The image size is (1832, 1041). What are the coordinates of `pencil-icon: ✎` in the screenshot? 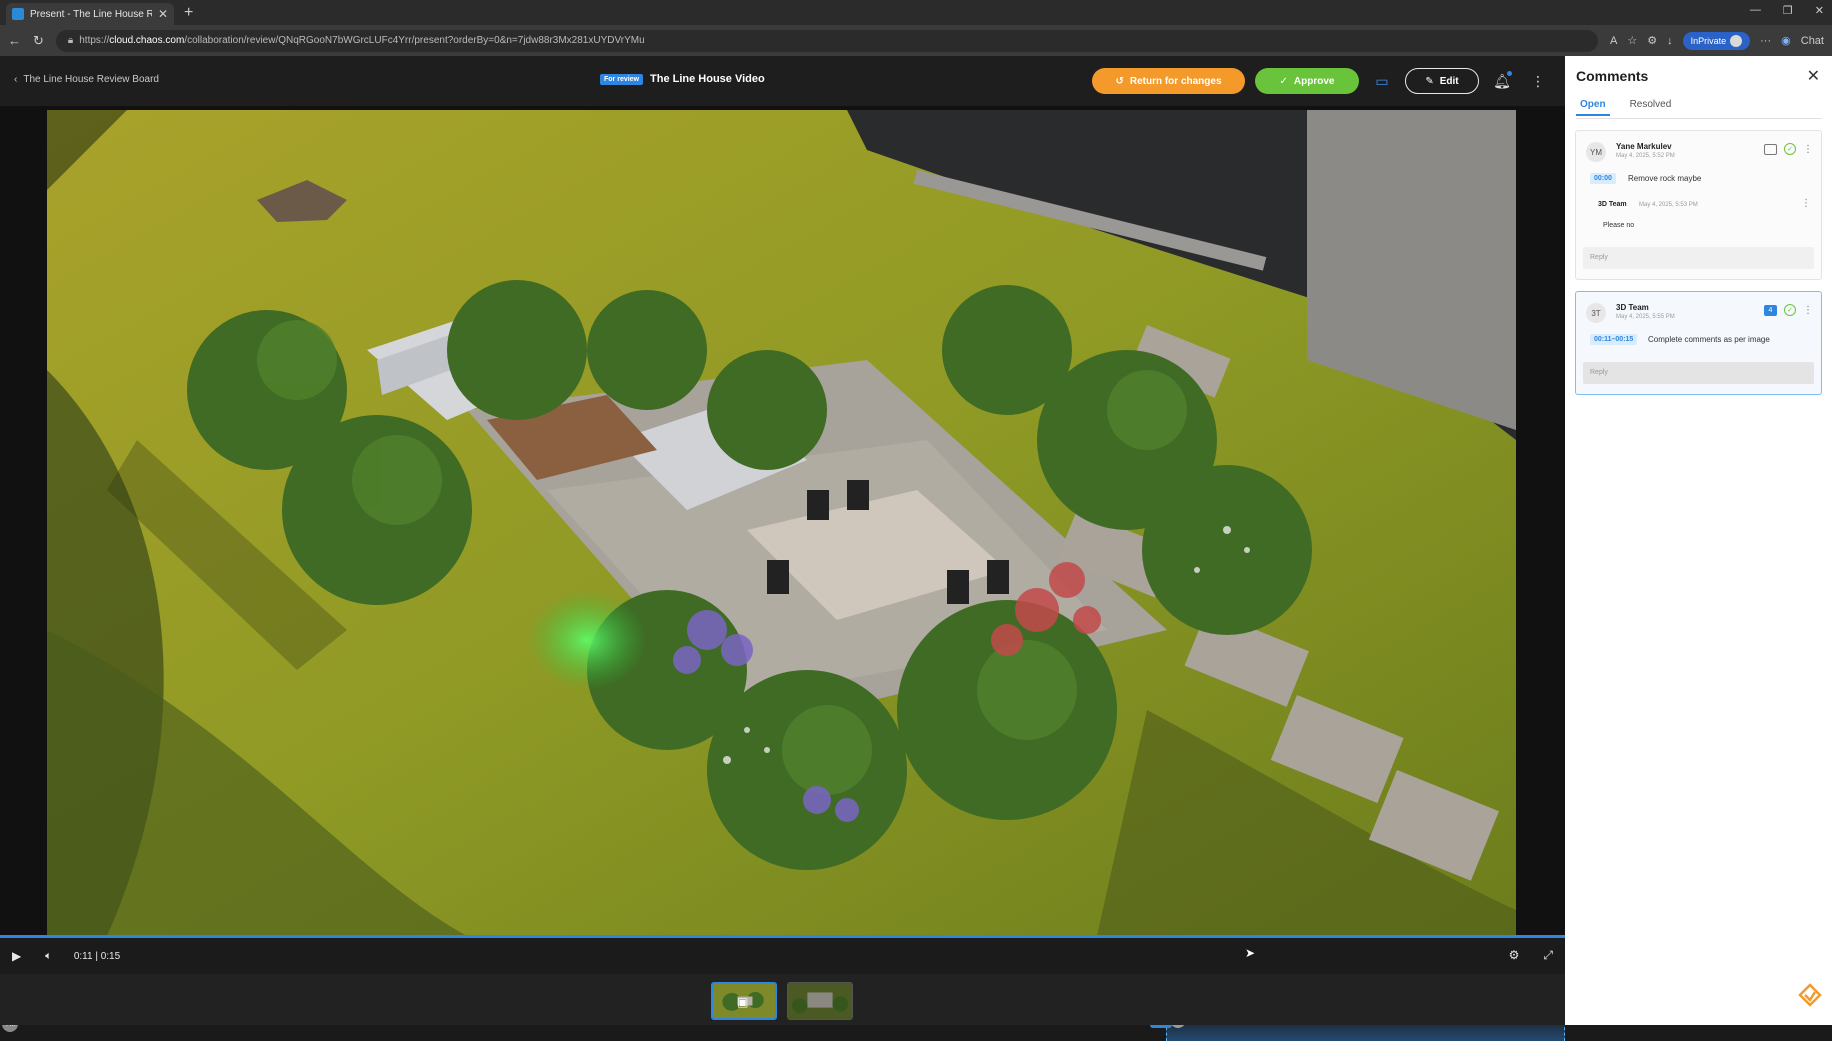 It's located at (1429, 81).